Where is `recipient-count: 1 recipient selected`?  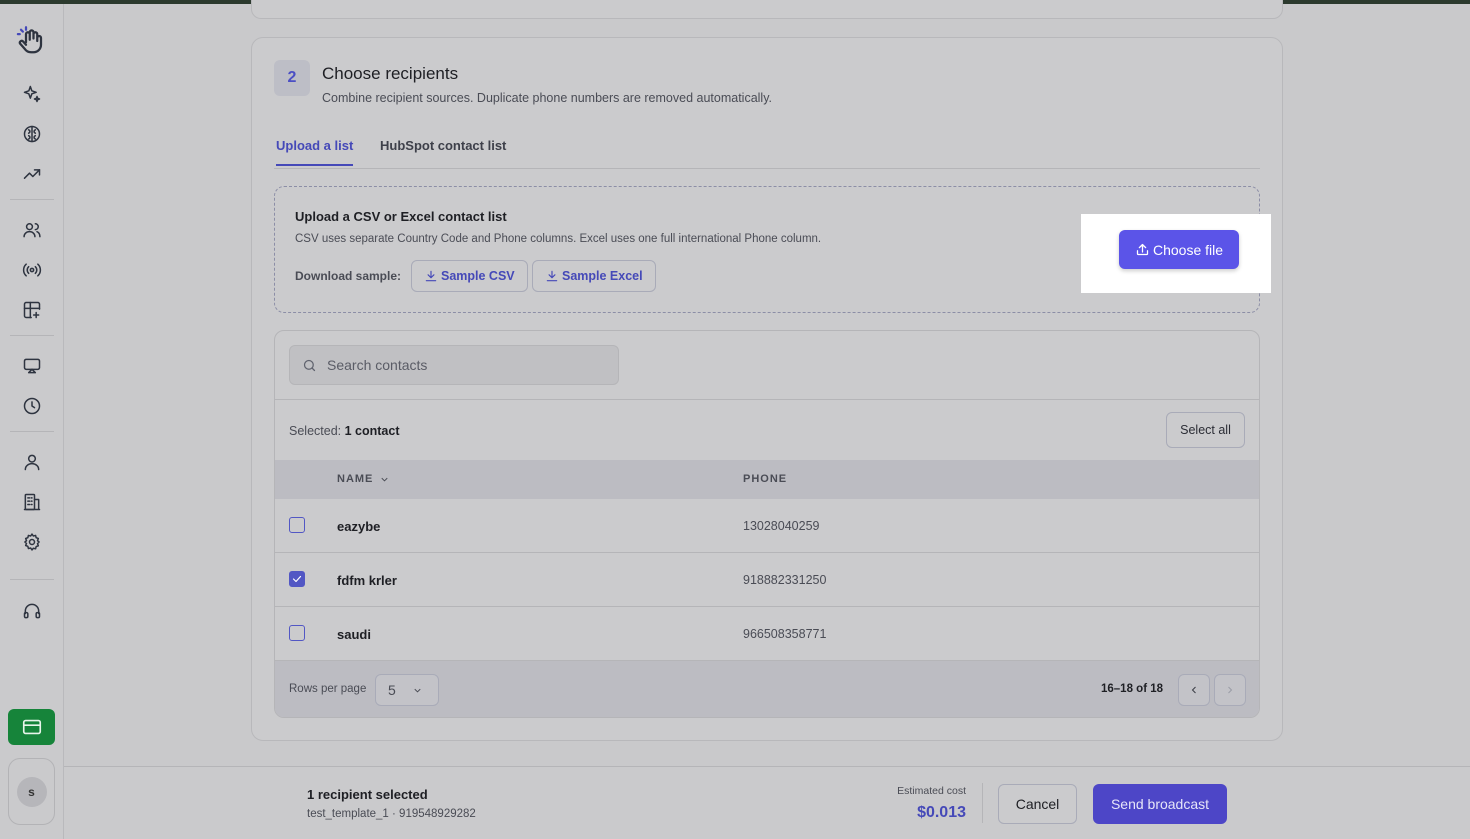 recipient-count: 1 recipient selected is located at coordinates (367, 794).